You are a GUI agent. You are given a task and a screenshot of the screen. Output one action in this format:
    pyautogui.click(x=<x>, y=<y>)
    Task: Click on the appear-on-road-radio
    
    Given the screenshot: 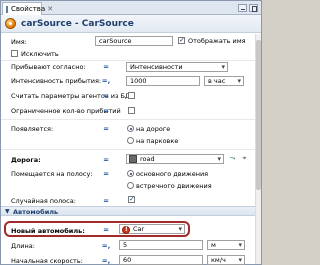 What is the action you would take?
    pyautogui.click(x=130, y=128)
    